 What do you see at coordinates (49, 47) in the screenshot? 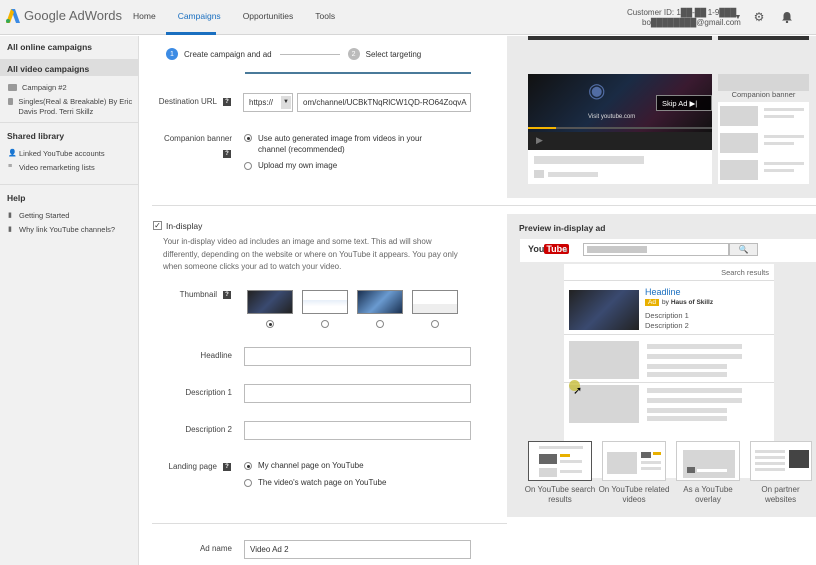
I see `sidebar-all-online: All online campaigns` at bounding box center [49, 47].